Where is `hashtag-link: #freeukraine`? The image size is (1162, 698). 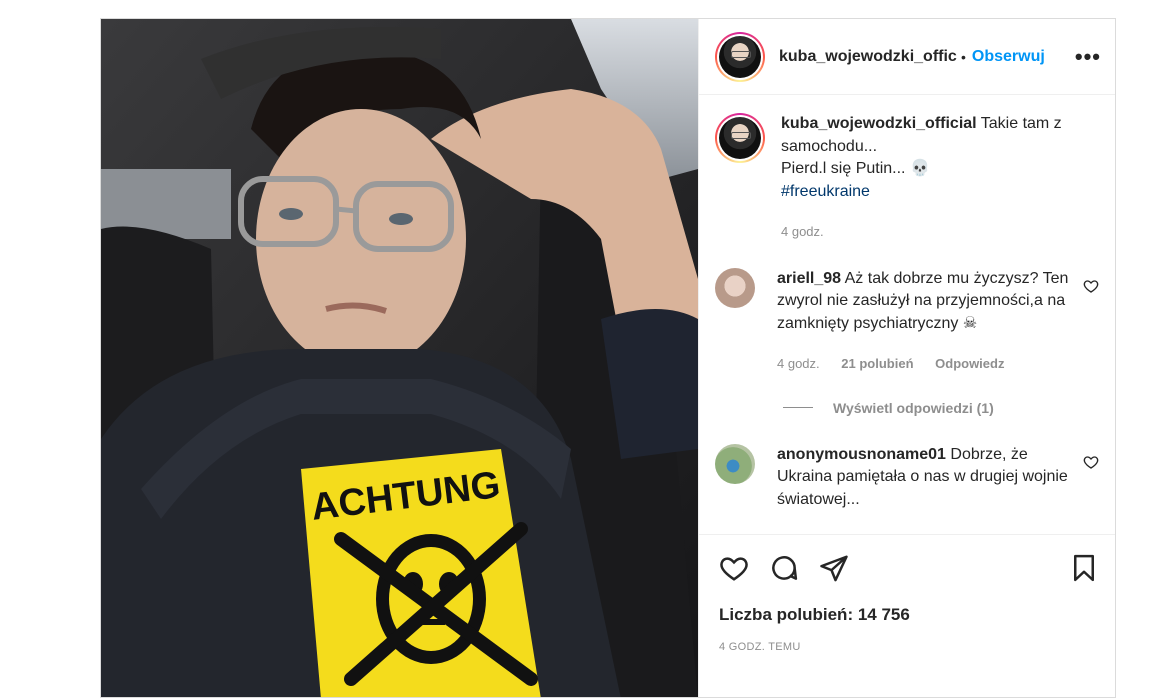
hashtag-link: #freeukraine is located at coordinates (940, 192).